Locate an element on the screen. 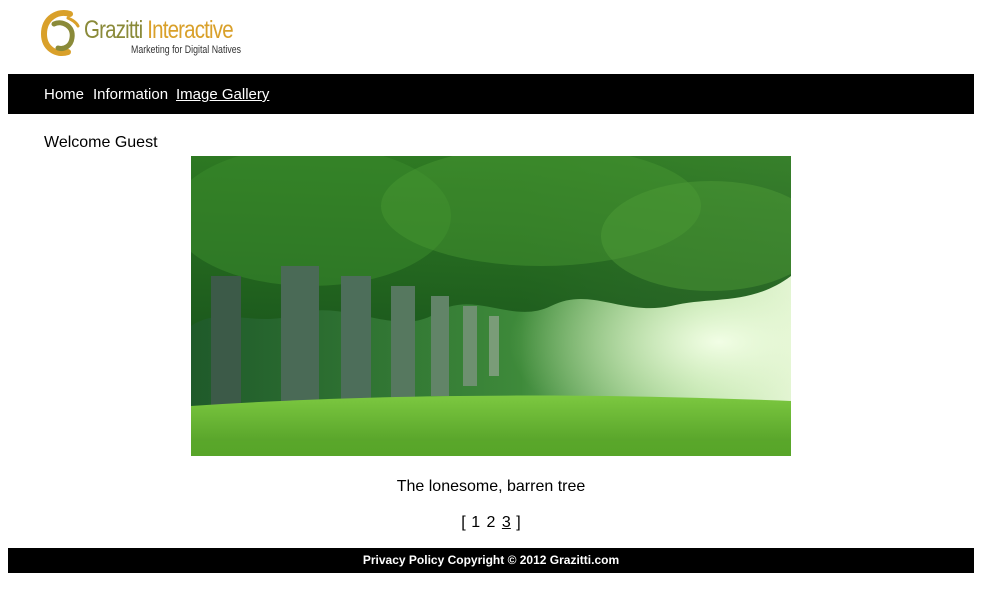 This screenshot has height=607, width=982. gallery-pager: [ 1 2 3 ] is located at coordinates (491, 522).